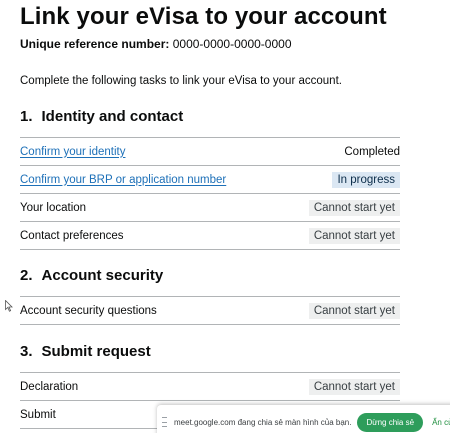 The width and height of the screenshot is (450, 433). I want to click on task-name-location: Your location, so click(53, 207).